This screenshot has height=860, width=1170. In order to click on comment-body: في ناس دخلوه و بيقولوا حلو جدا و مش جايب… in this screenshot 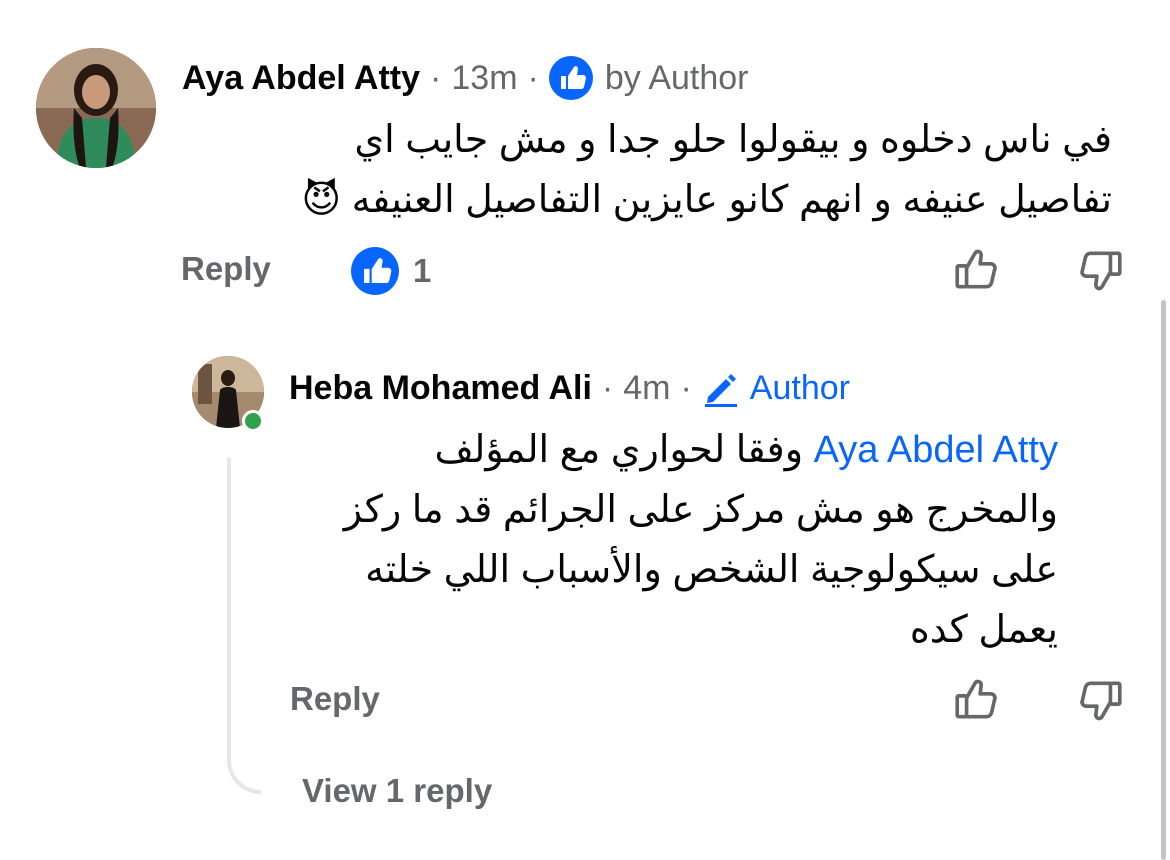, I will do `click(646, 170)`.